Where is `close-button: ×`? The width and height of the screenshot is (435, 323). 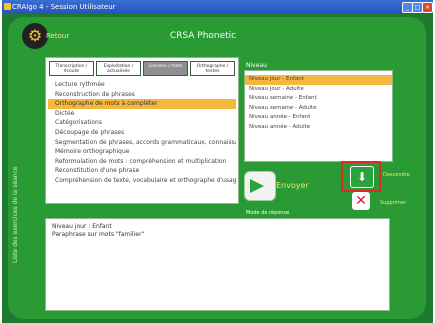 close-button: × is located at coordinates (427, 7).